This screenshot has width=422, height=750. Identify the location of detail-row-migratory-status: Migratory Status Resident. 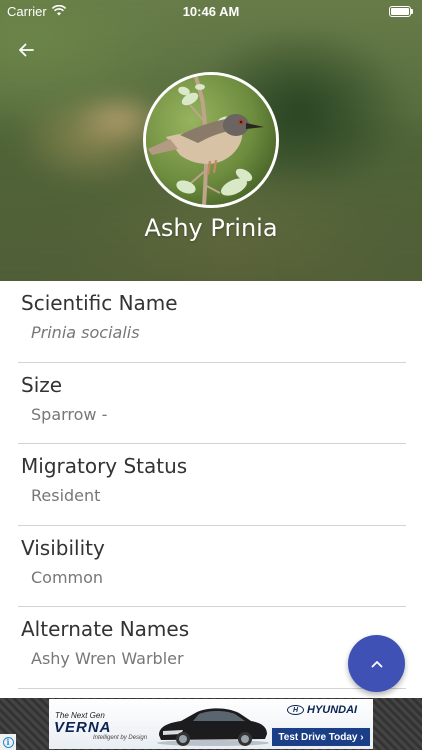
(212, 485).